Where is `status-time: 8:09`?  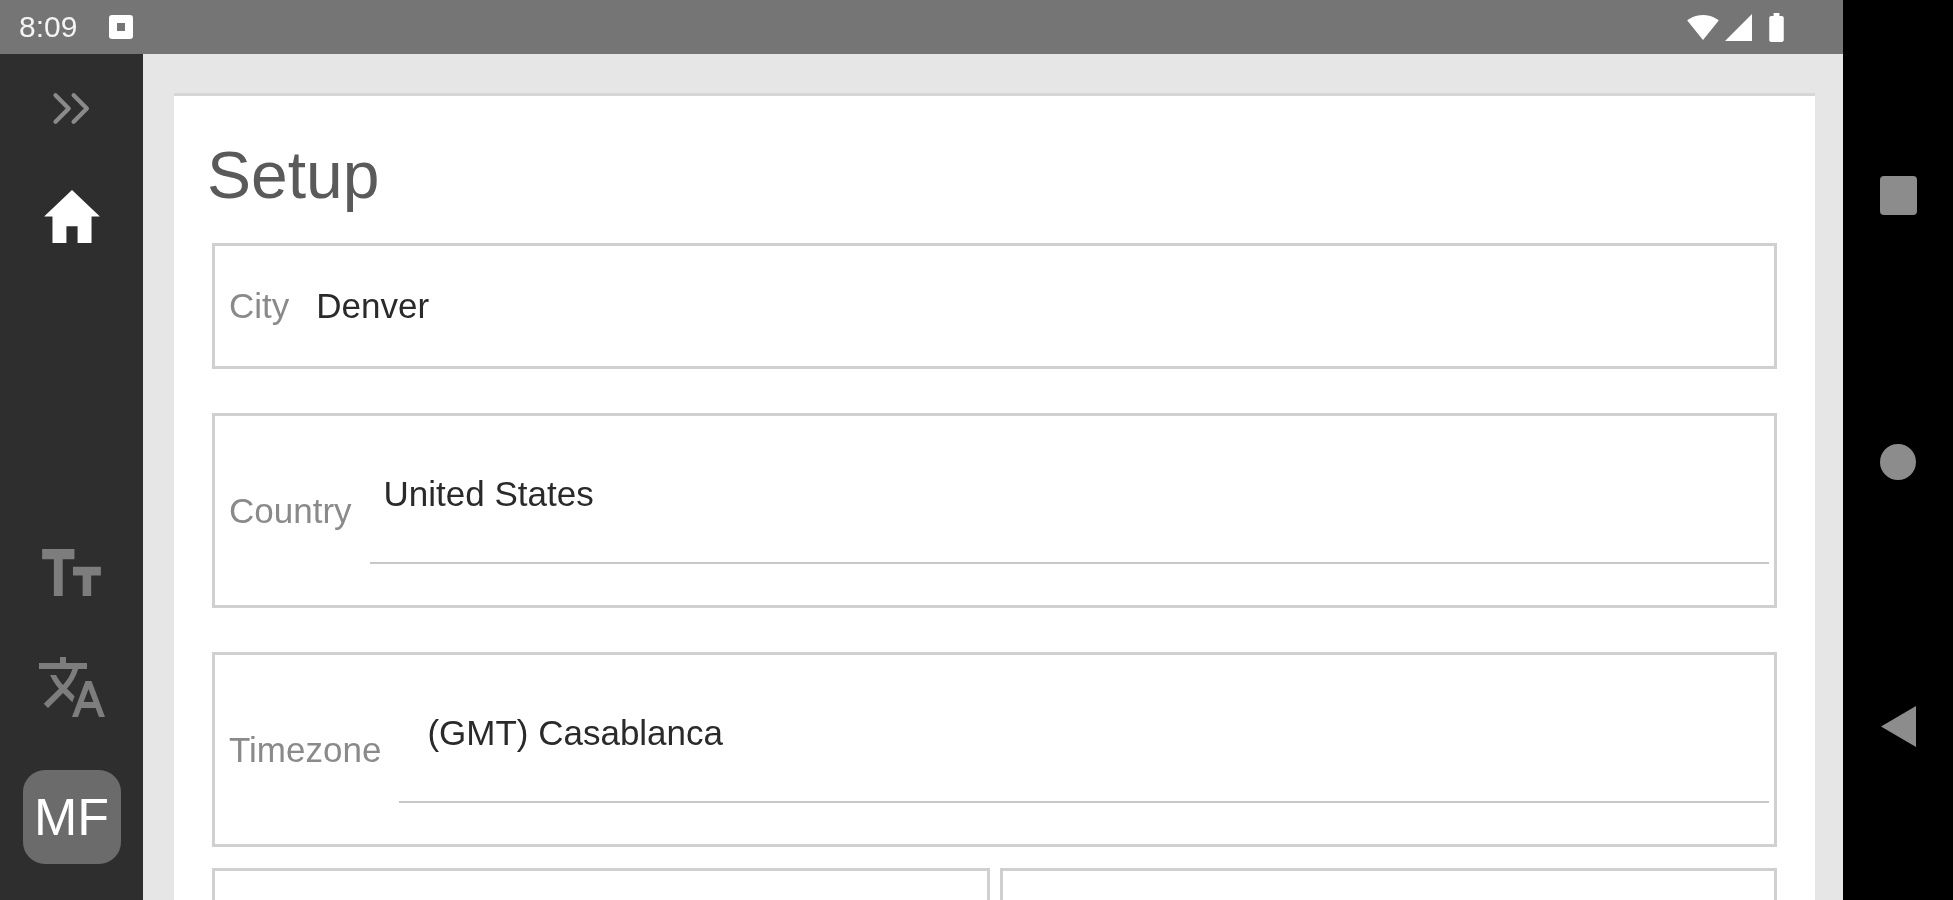
status-time: 8:09 is located at coordinates (48, 27).